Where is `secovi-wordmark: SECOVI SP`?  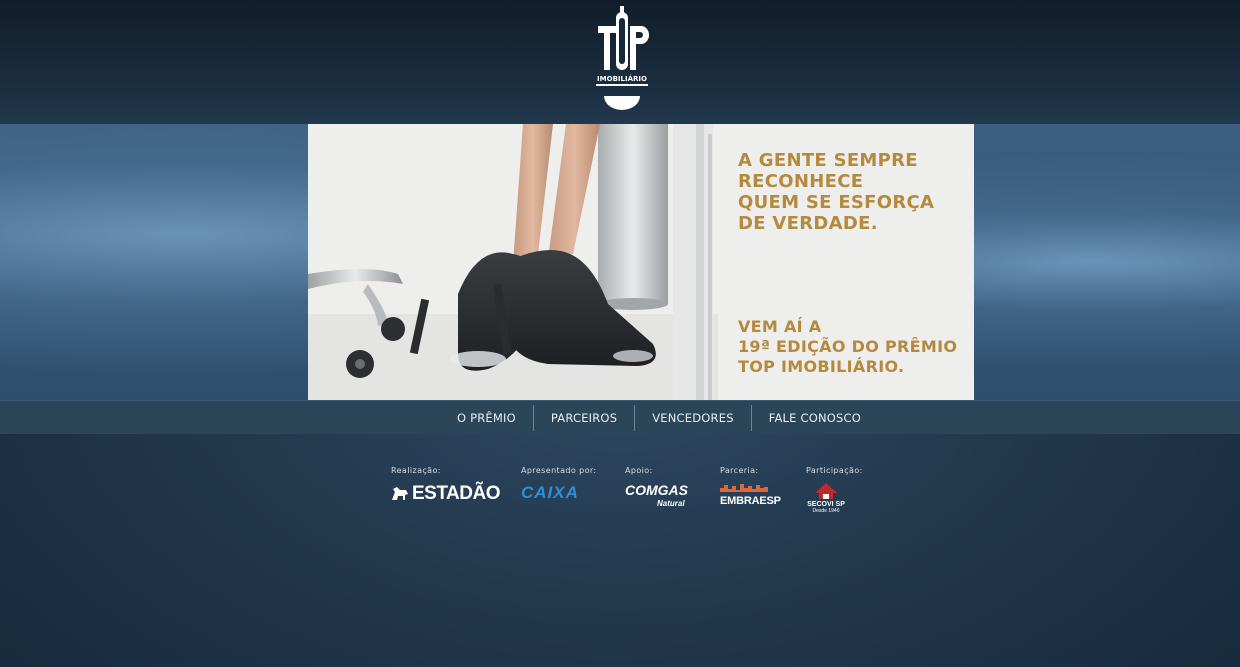 secovi-wordmark: SECOVI SP is located at coordinates (826, 504).